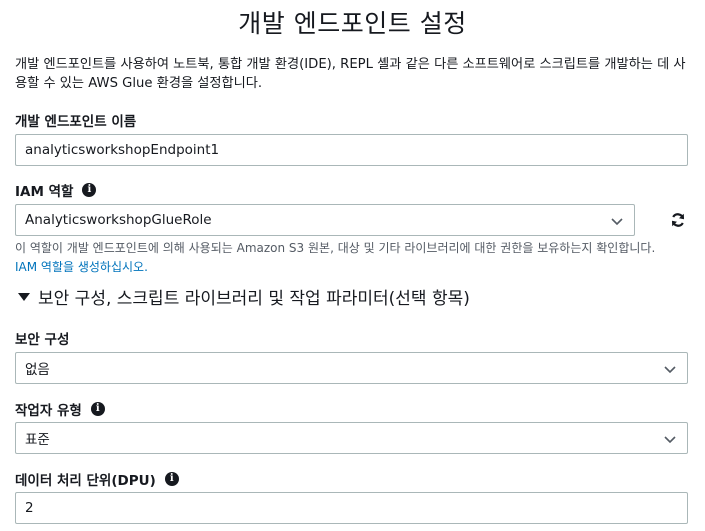  I want to click on endpoint-name-input: analyticsworkshopEndpoint1, so click(351, 150).